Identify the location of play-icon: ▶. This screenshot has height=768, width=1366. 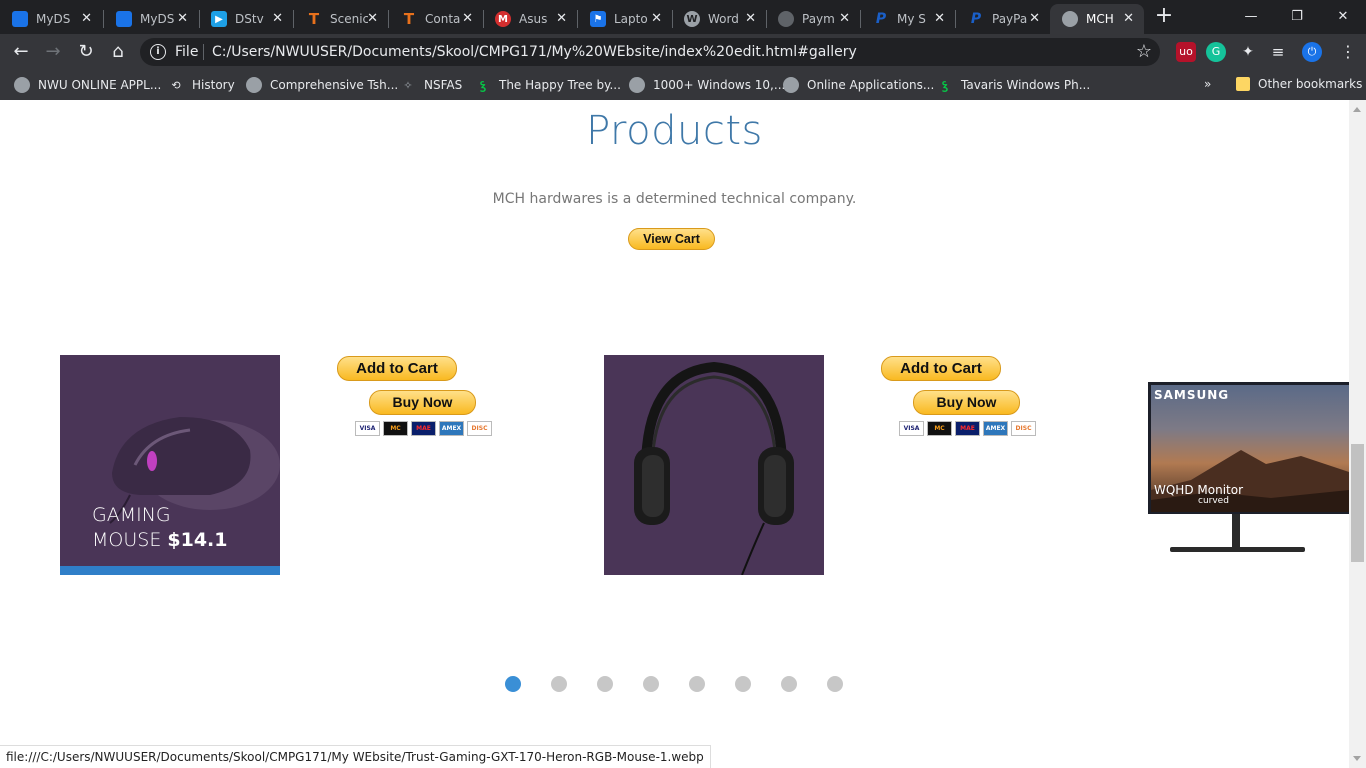
(219, 19).